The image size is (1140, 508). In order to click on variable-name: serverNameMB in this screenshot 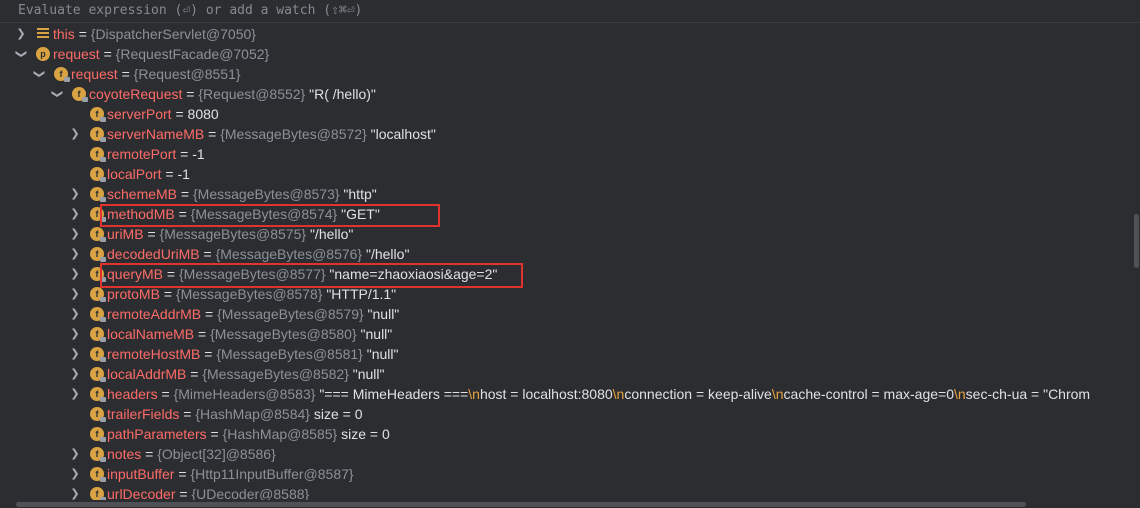, I will do `click(156, 134)`.